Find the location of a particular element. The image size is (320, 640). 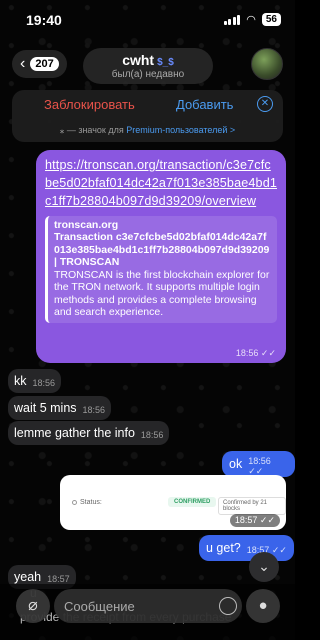

photo-status-row: Status: is located at coordinates (87, 502).